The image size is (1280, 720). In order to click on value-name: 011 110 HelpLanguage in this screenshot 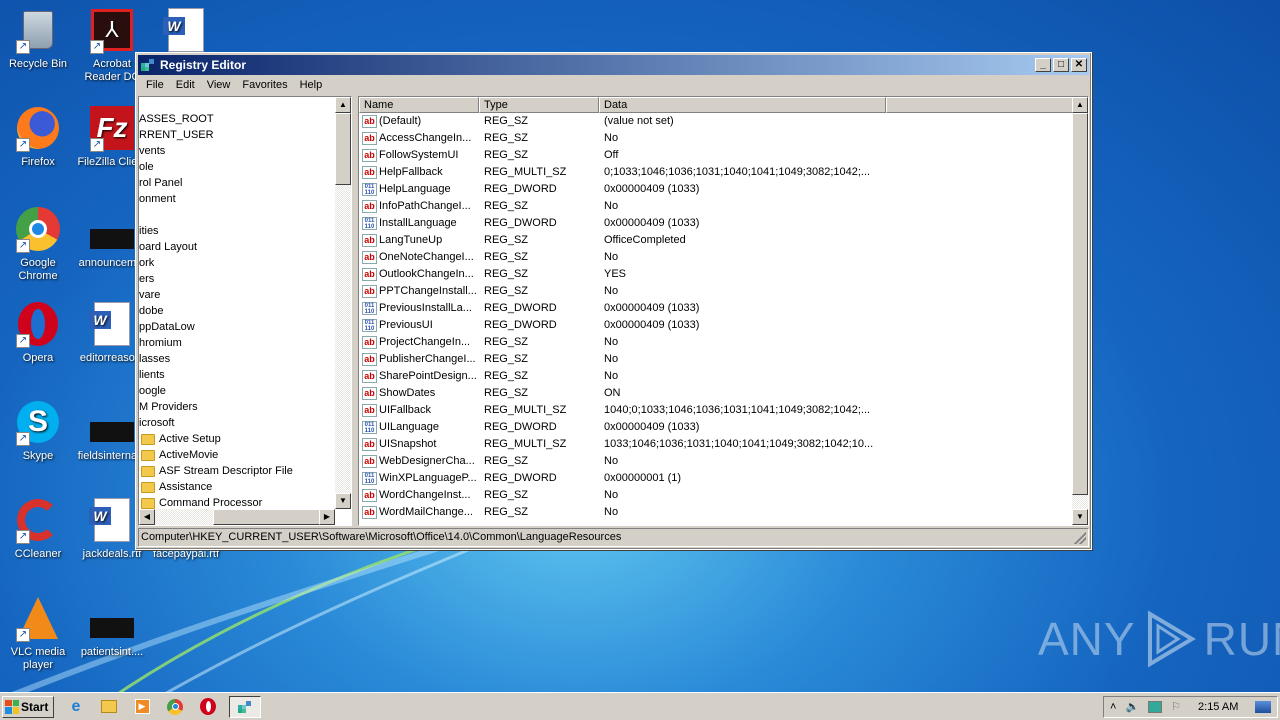, I will do `click(419, 189)`.